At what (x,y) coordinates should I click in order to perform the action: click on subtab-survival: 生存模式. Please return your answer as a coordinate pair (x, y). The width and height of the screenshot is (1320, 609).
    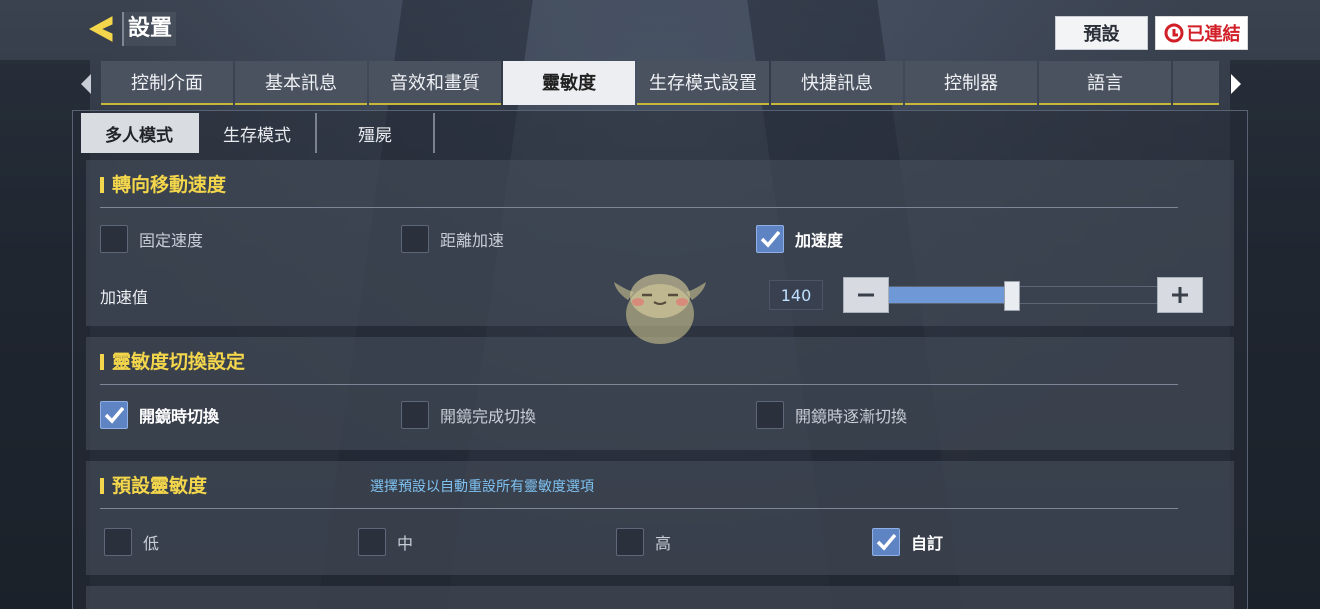
    Looking at the image, I should click on (258, 133).